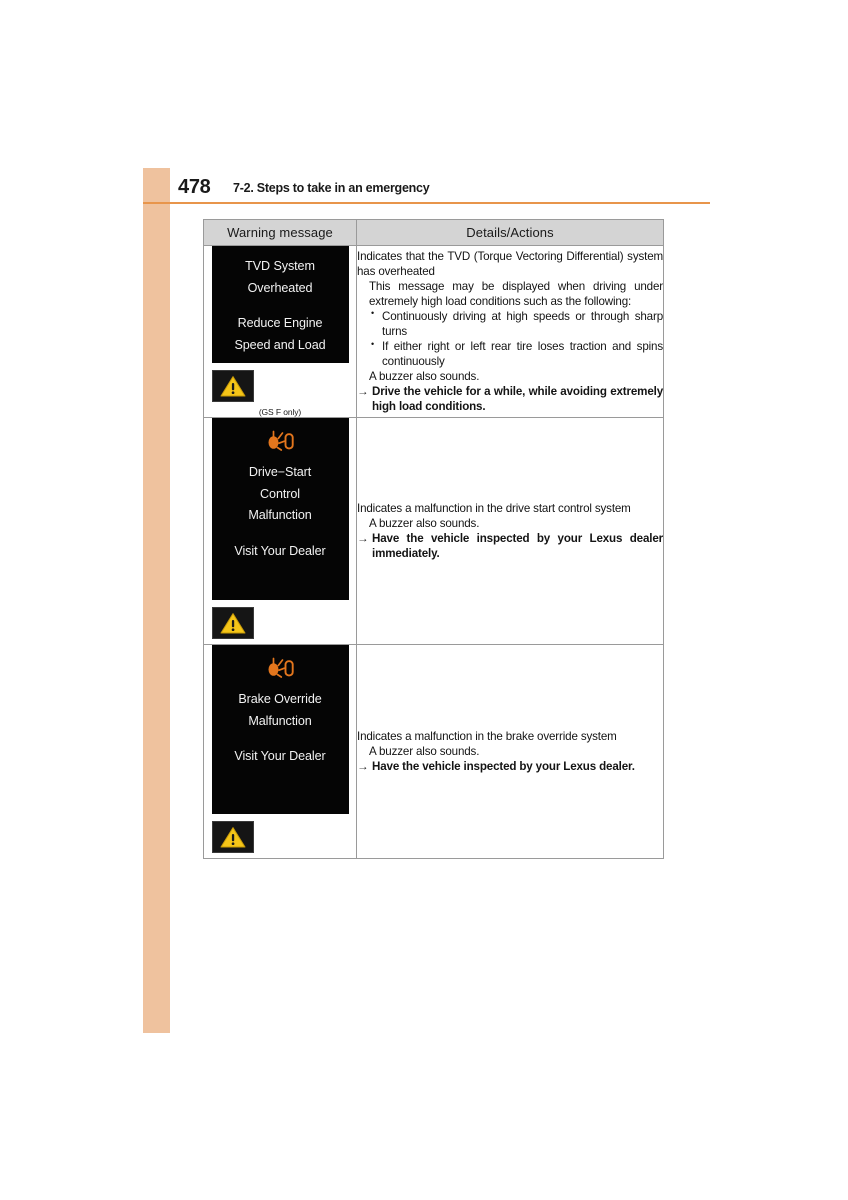 The width and height of the screenshot is (848, 1200). What do you see at coordinates (426, 203) in the screenshot?
I see `header-rule` at bounding box center [426, 203].